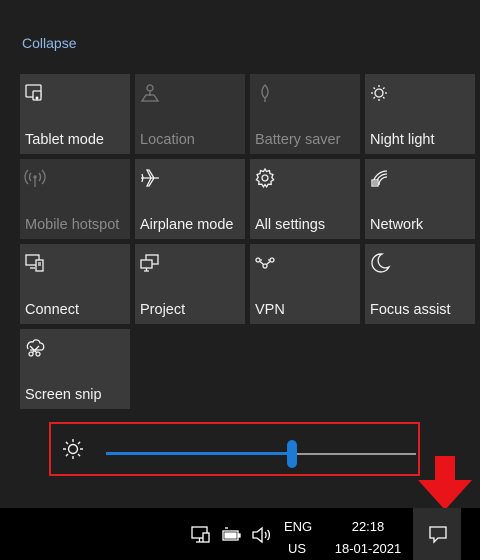 Image resolution: width=480 pixels, height=560 pixels. What do you see at coordinates (261, 535) in the screenshot?
I see `volume-icon` at bounding box center [261, 535].